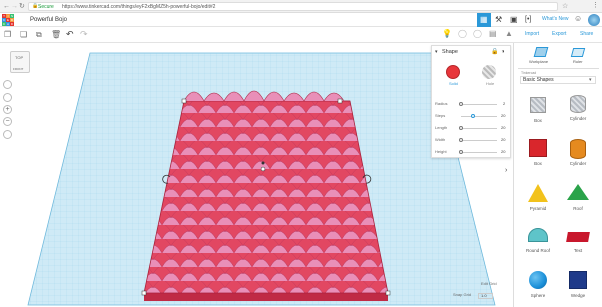 This screenshot has width=602, height=307. Describe the element at coordinates (447, 34) in the screenshot. I see `light-bulb-icon: 💡` at that location.